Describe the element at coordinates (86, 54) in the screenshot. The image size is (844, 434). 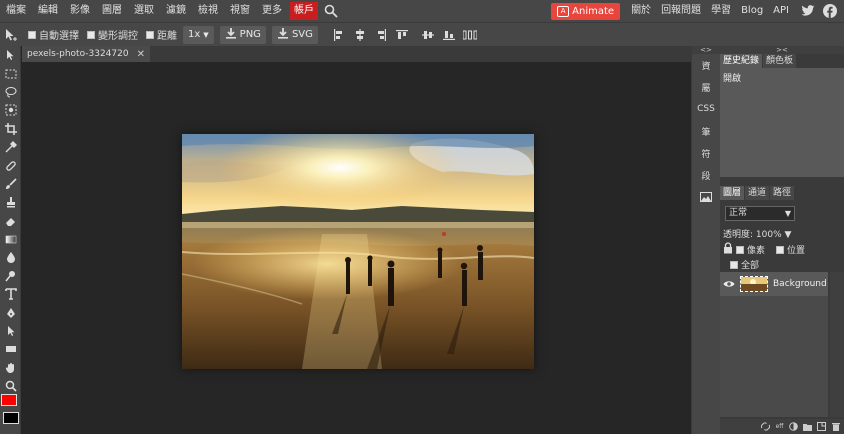
I see `document-tab: pexels-photo-3324720 ✕` at that location.